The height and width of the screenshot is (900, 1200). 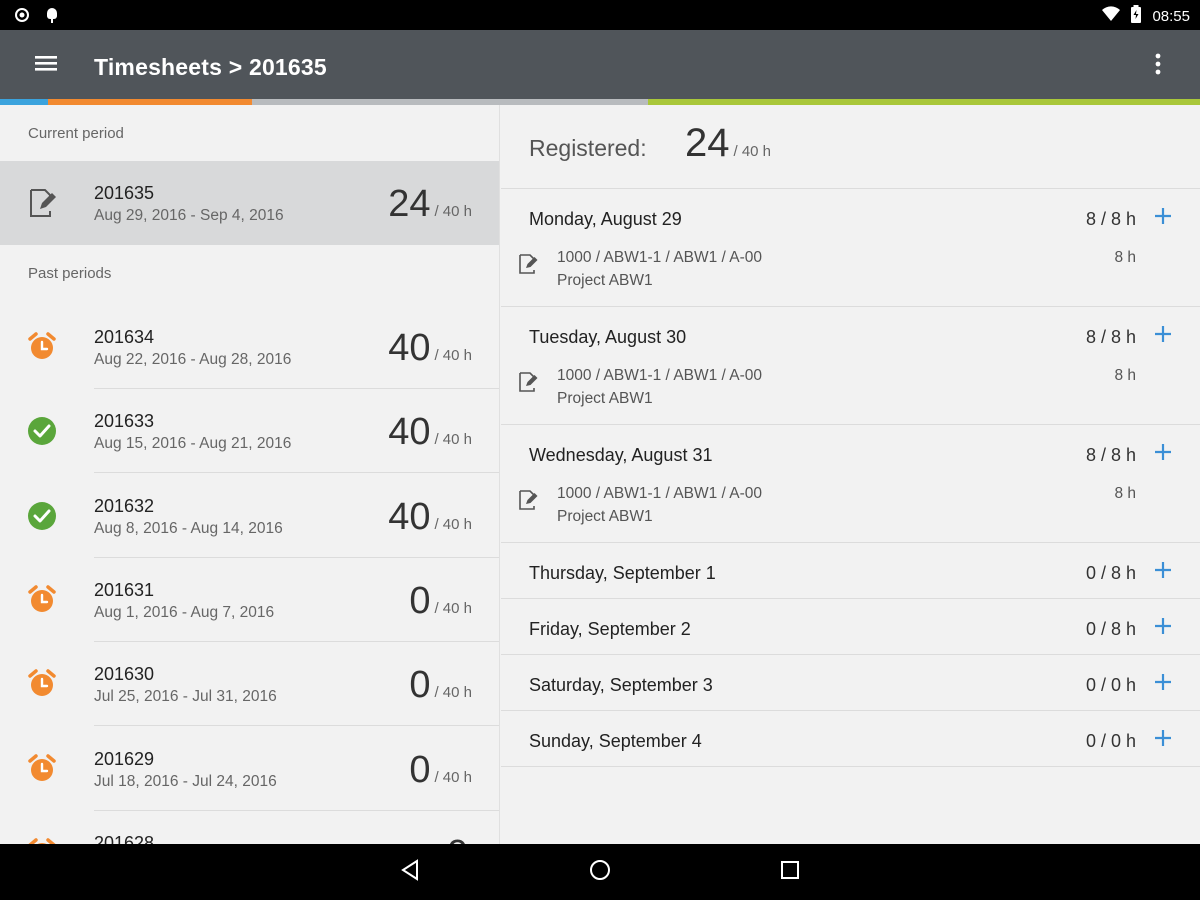 I want to click on more-options-button, so click(x=1158, y=66).